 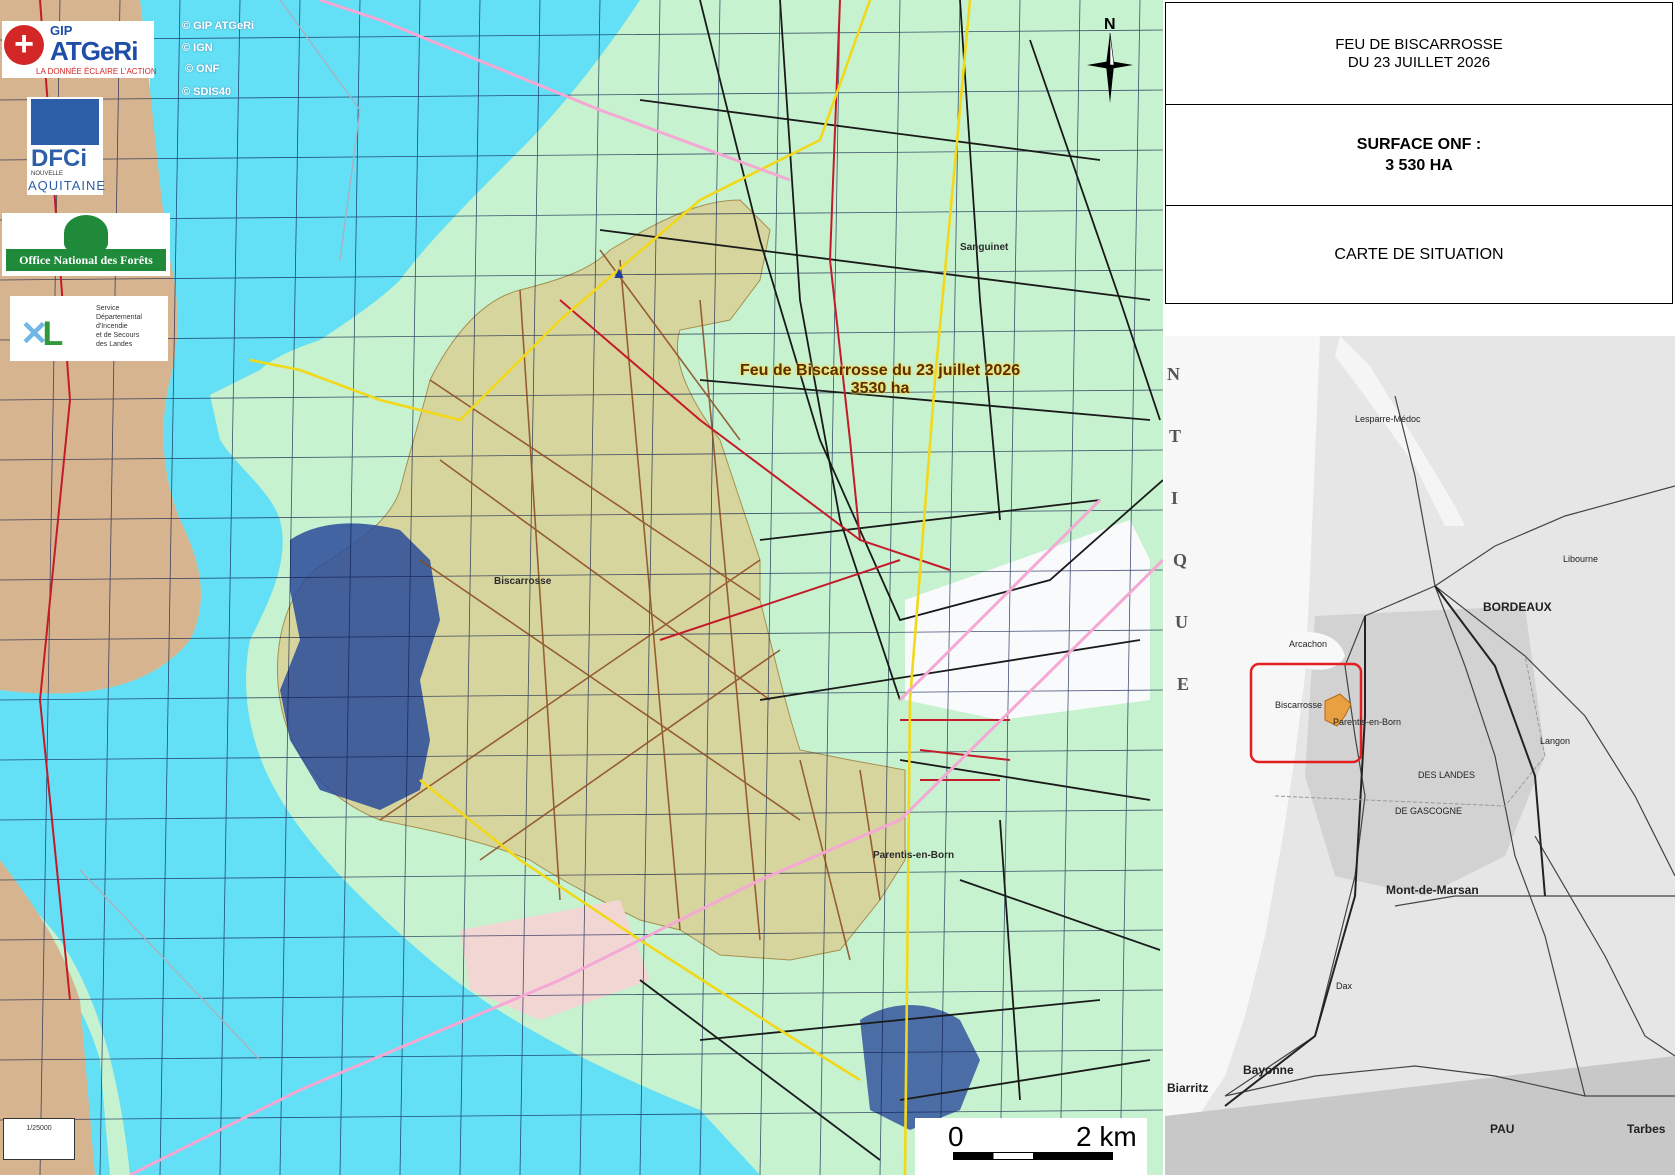 What do you see at coordinates (1555, 741) in the screenshot?
I see `inset-label-langon: Langon` at bounding box center [1555, 741].